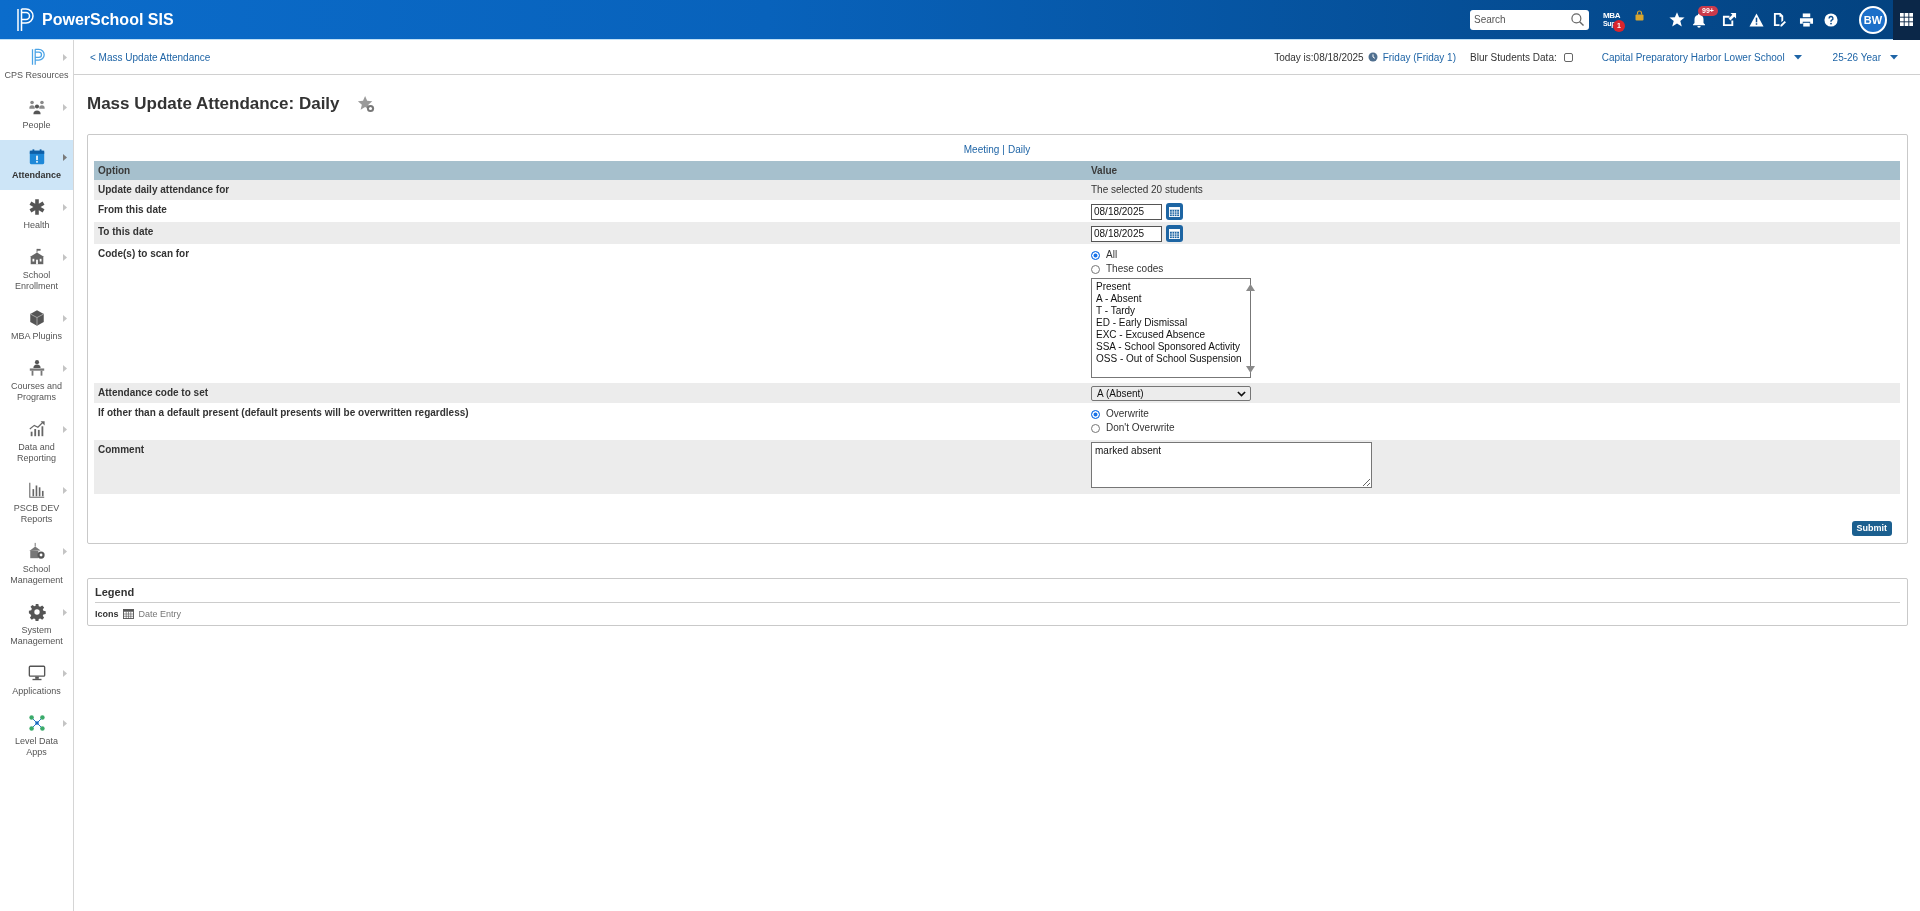 The height and width of the screenshot is (911, 1920). I want to click on help-icon, so click(1831, 19).